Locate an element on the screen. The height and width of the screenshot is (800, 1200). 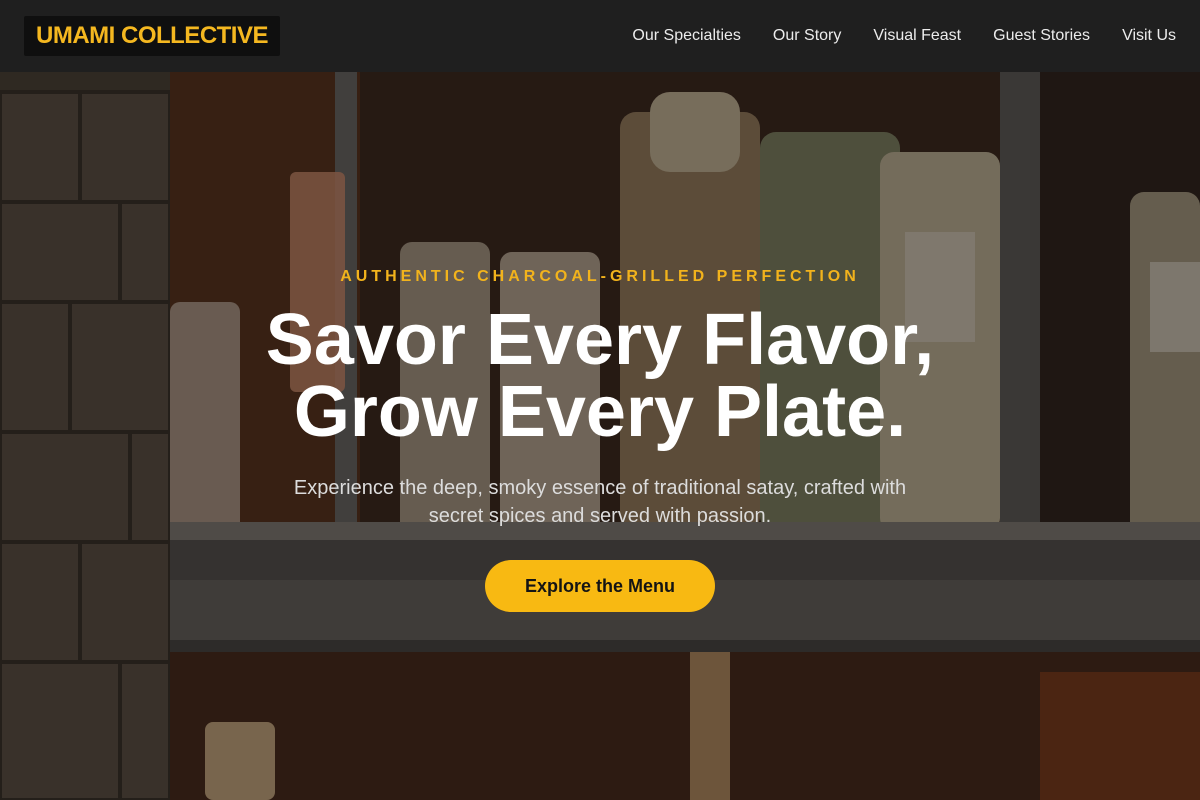
explore-menu-button: Explore the Menu is located at coordinates (600, 586).